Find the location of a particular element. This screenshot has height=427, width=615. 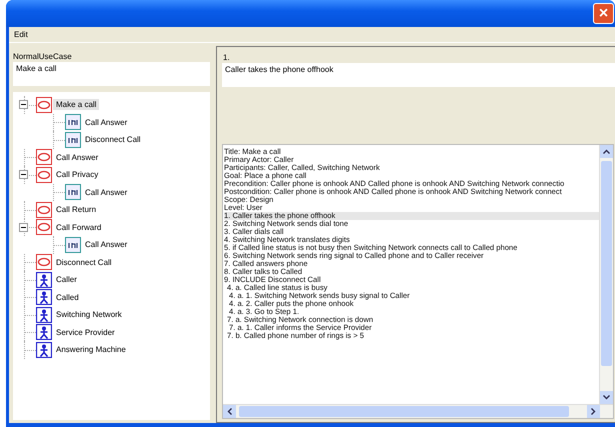

tree-item: Switching Network is located at coordinates (89, 314).